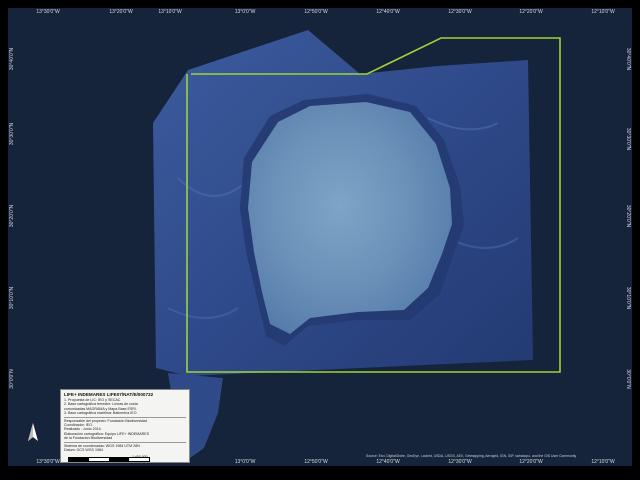 The height and width of the screenshot is (480, 640). What do you see at coordinates (121, 12) in the screenshot?
I see `lon-tick-label: 13°20'0"W` at bounding box center [121, 12].